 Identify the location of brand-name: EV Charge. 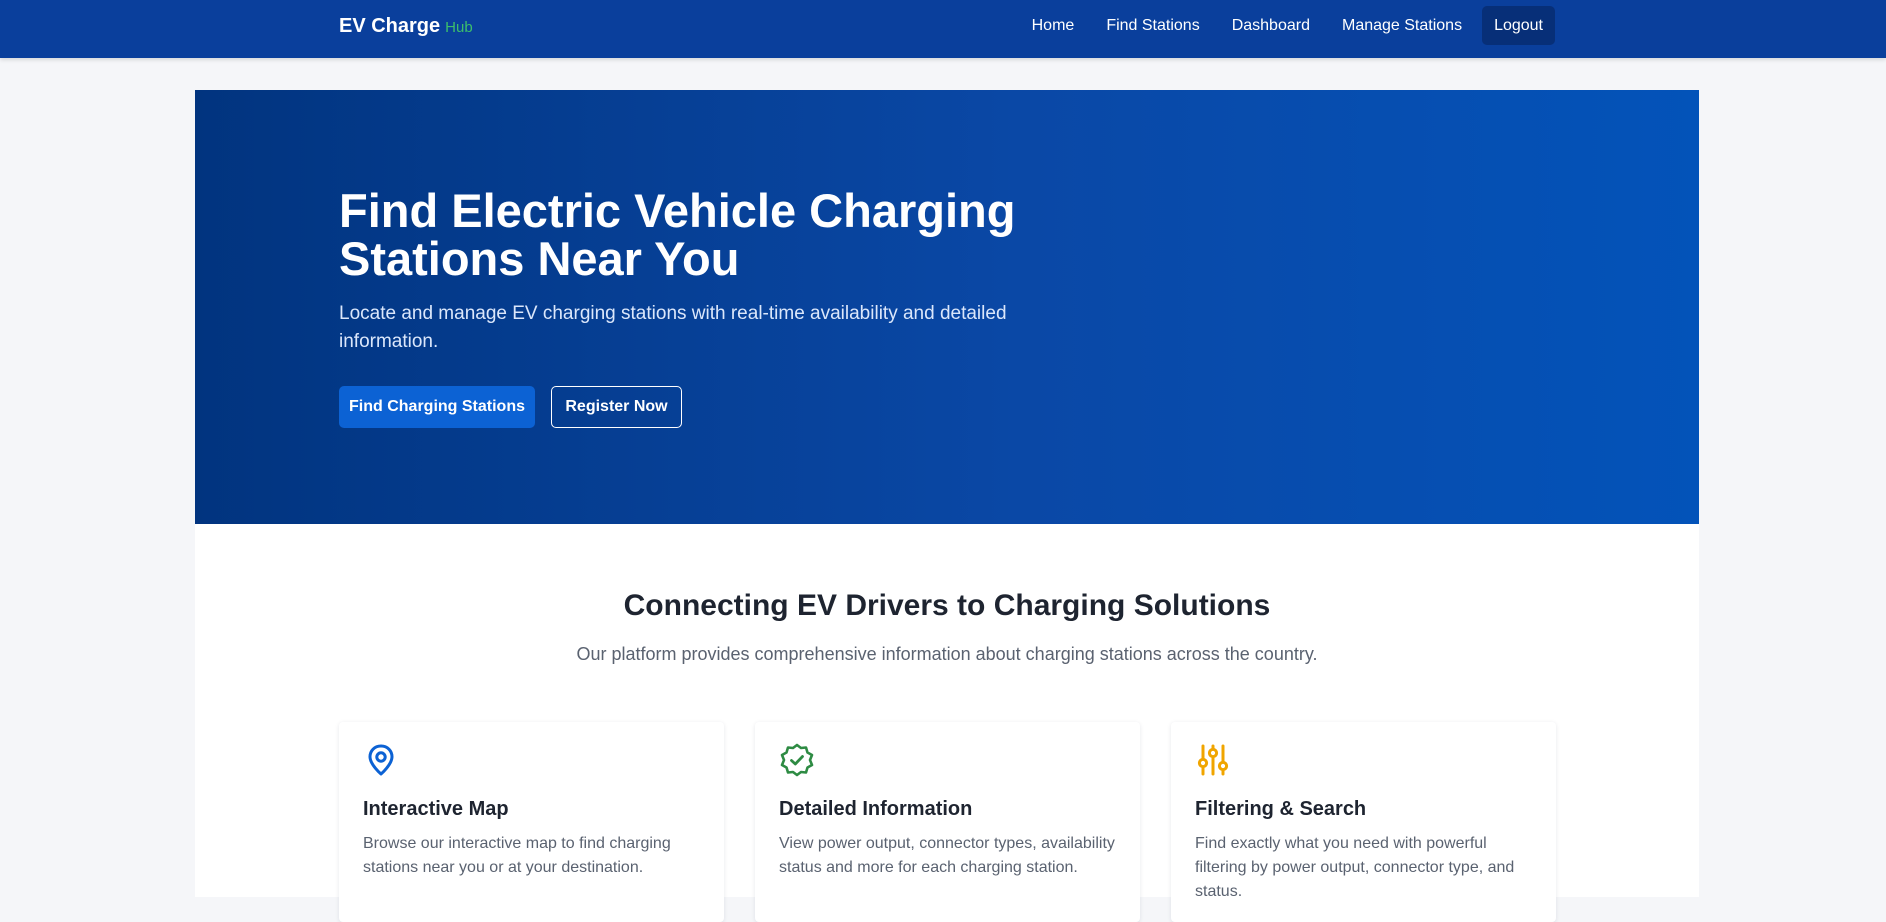
(390, 26).